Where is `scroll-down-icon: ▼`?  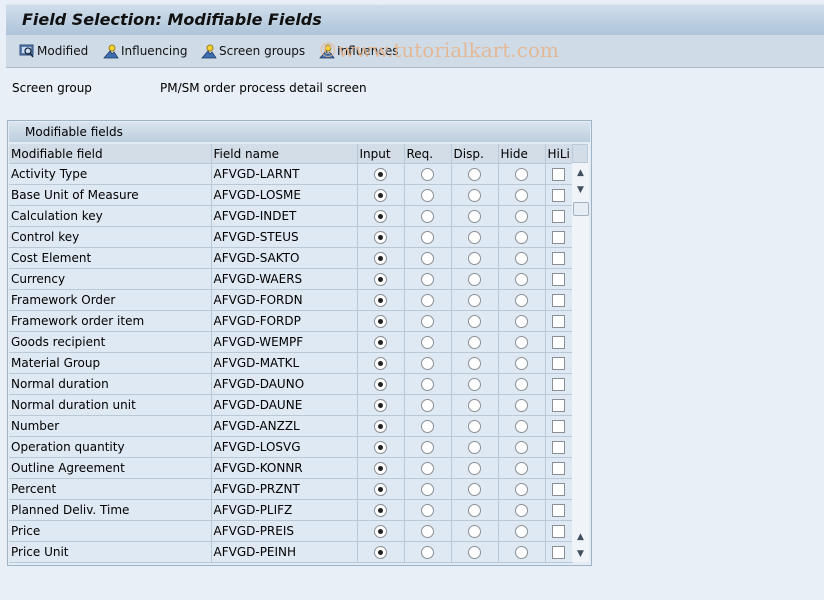 scroll-down-icon: ▼ is located at coordinates (580, 190).